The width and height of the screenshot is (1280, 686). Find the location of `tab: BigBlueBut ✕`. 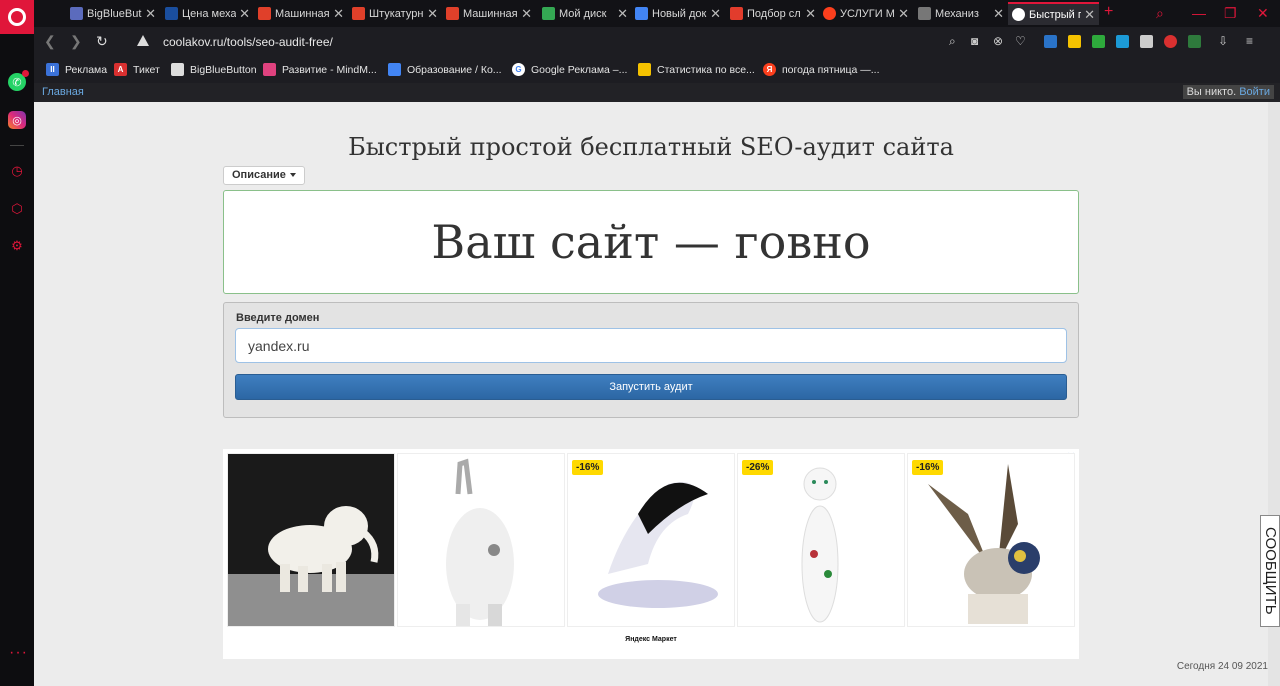

tab: BigBlueBut ✕ is located at coordinates (113, 13).